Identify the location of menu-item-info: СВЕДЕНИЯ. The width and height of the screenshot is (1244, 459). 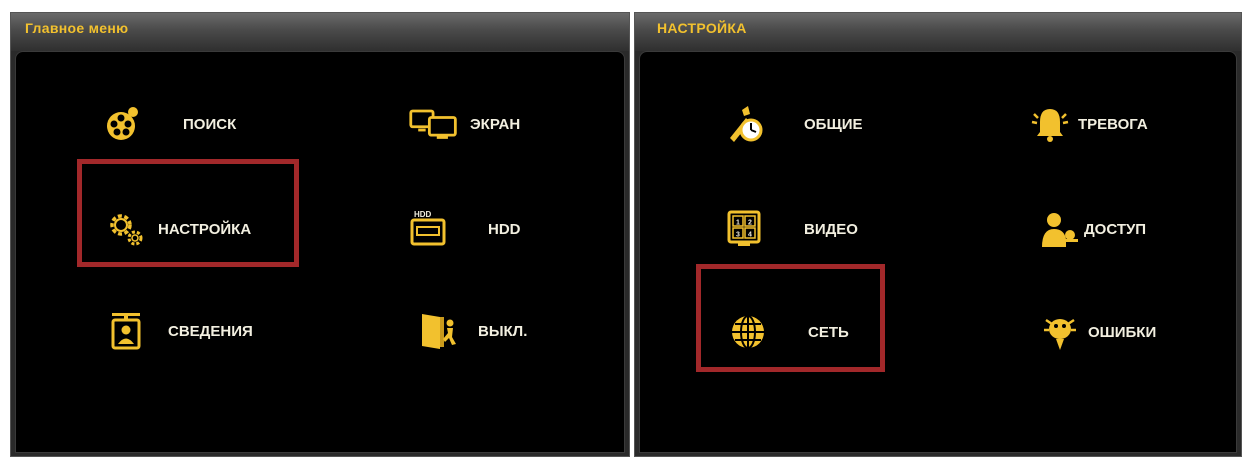
(178, 331).